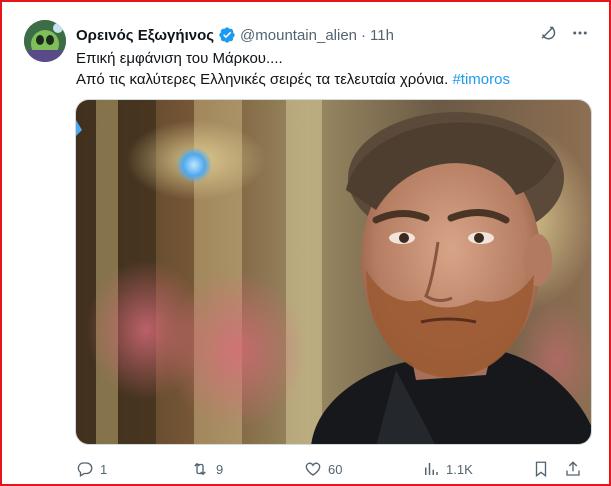 The height and width of the screenshot is (486, 611). What do you see at coordinates (133, 469) in the screenshot?
I see `reply-button: 1` at bounding box center [133, 469].